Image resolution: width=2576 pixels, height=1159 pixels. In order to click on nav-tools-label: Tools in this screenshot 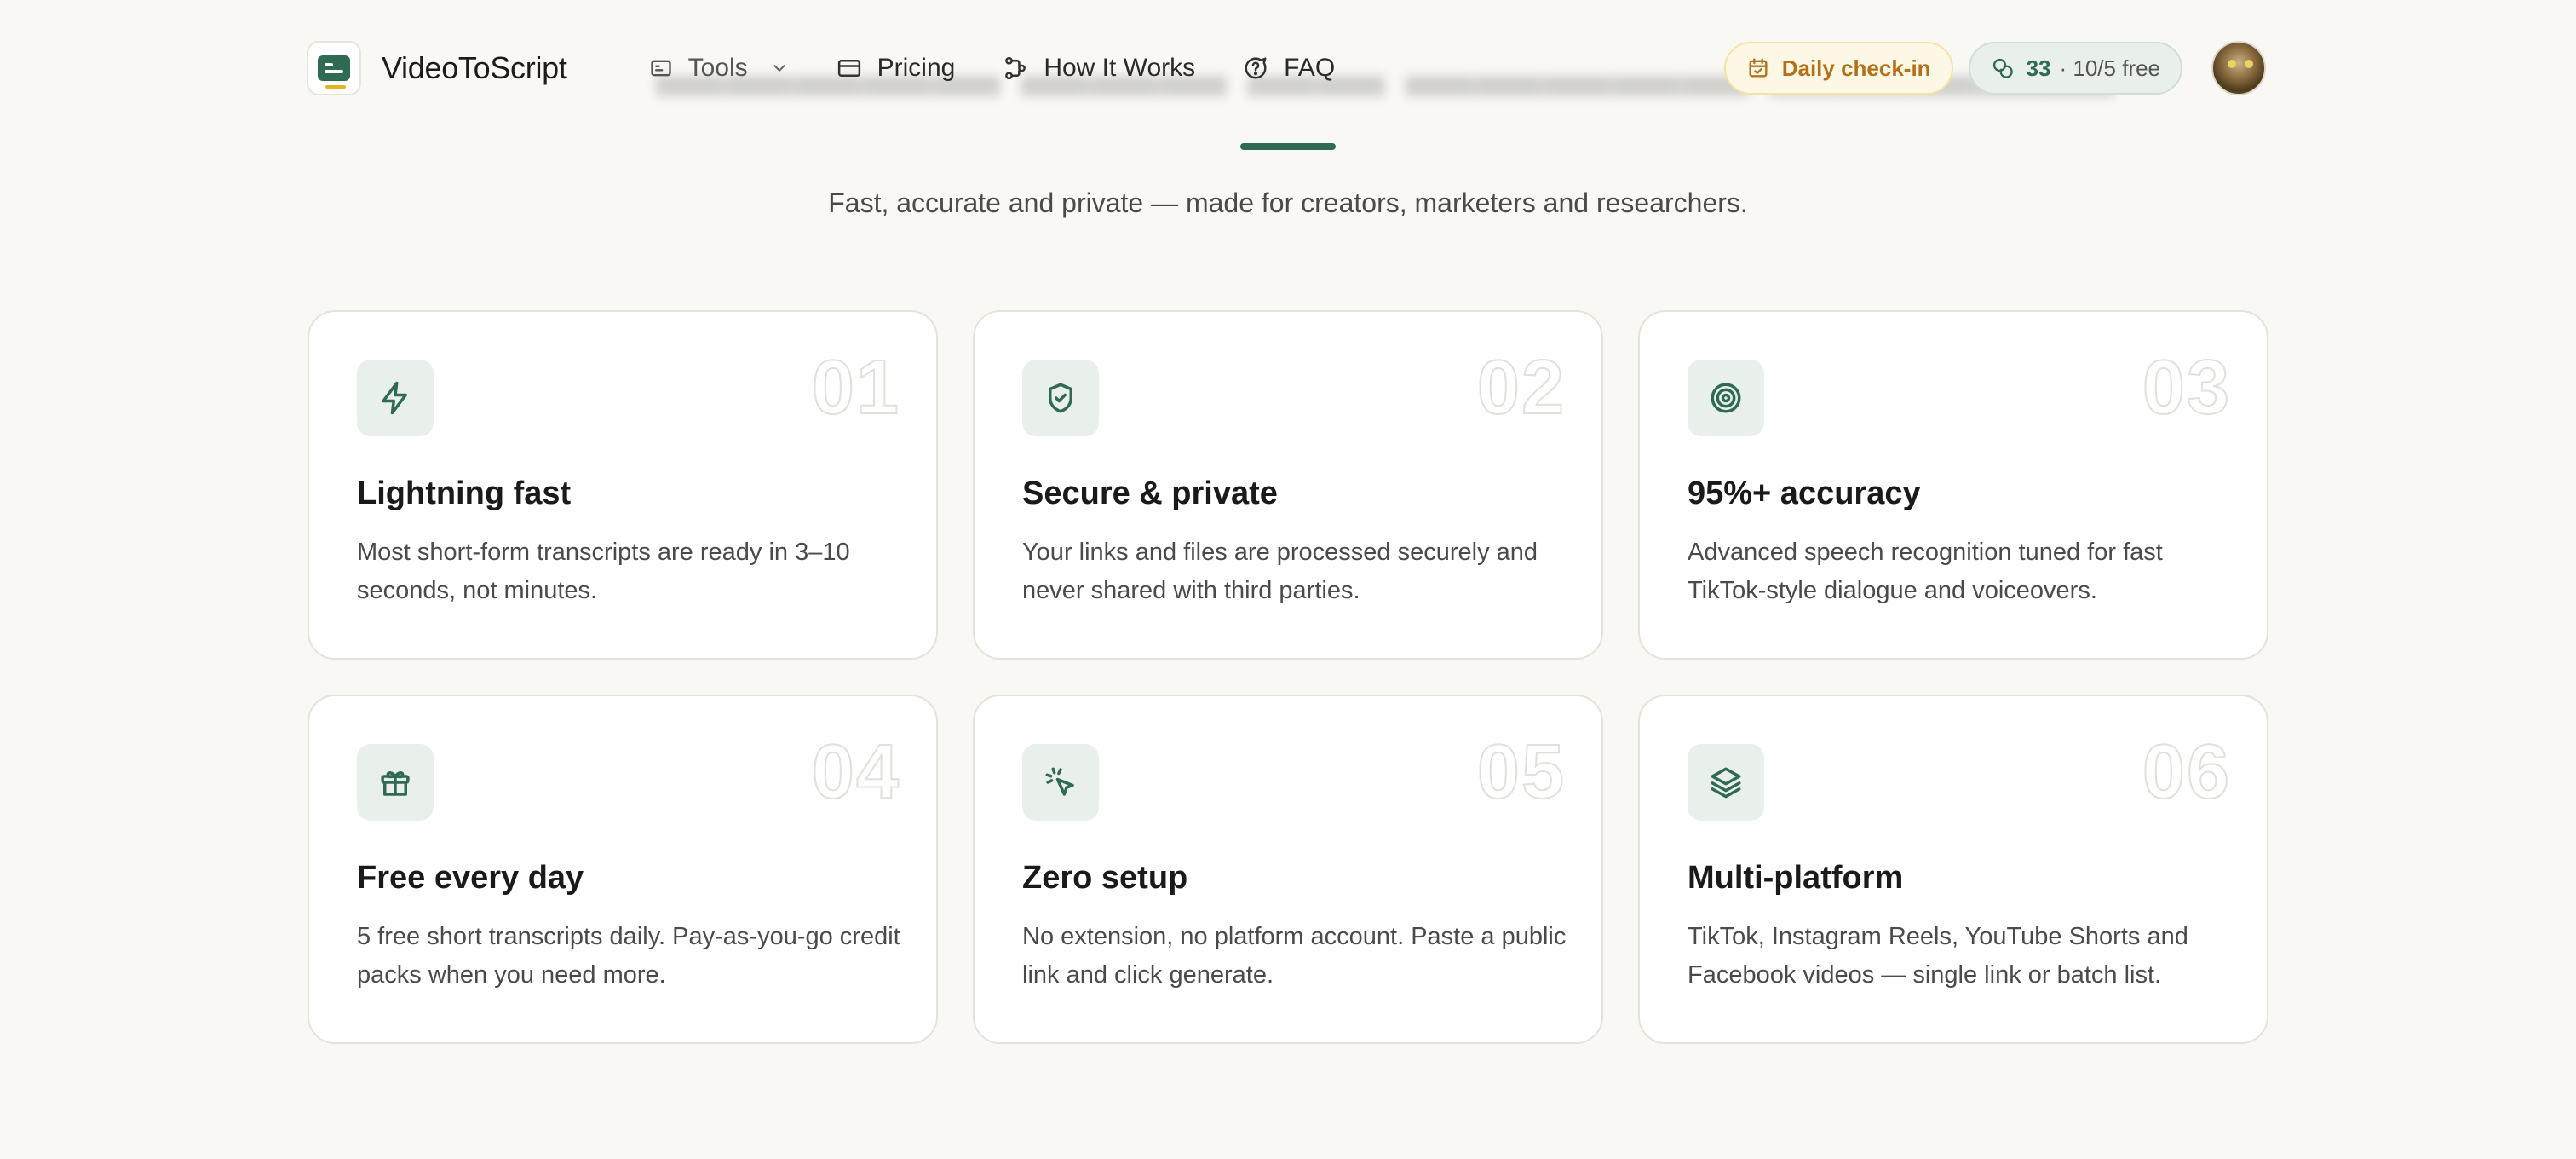, I will do `click(718, 68)`.